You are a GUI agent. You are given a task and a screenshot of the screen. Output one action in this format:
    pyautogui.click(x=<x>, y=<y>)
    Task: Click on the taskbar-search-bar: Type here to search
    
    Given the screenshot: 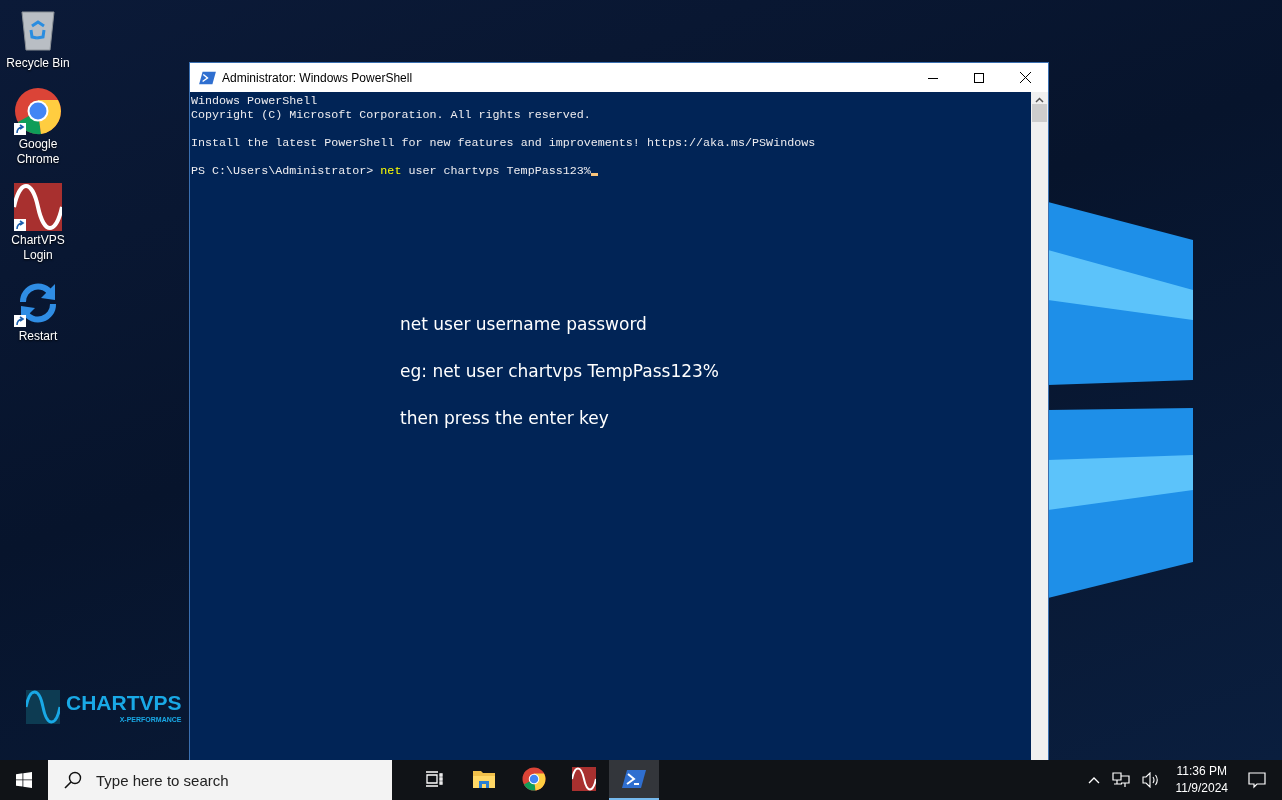 What is the action you would take?
    pyautogui.click(x=220, y=780)
    